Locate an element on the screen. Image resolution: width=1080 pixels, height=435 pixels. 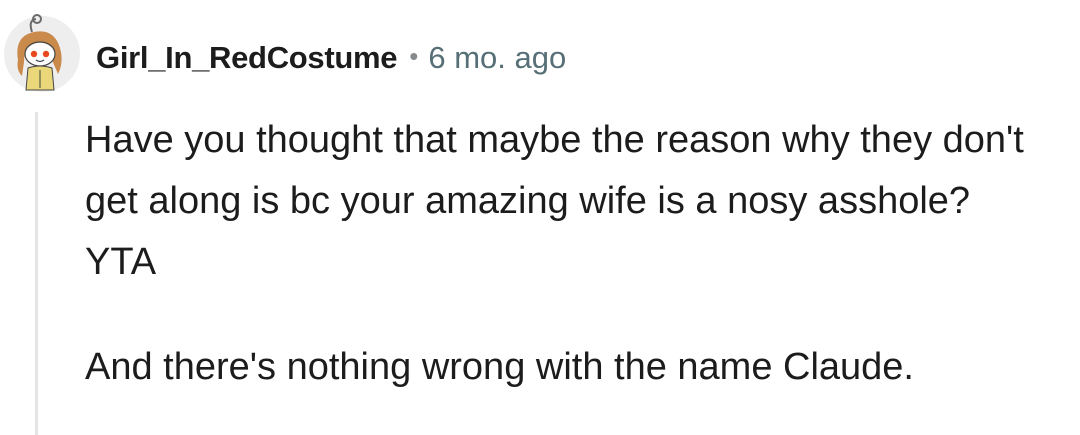
thread-line is located at coordinates (36, 273).